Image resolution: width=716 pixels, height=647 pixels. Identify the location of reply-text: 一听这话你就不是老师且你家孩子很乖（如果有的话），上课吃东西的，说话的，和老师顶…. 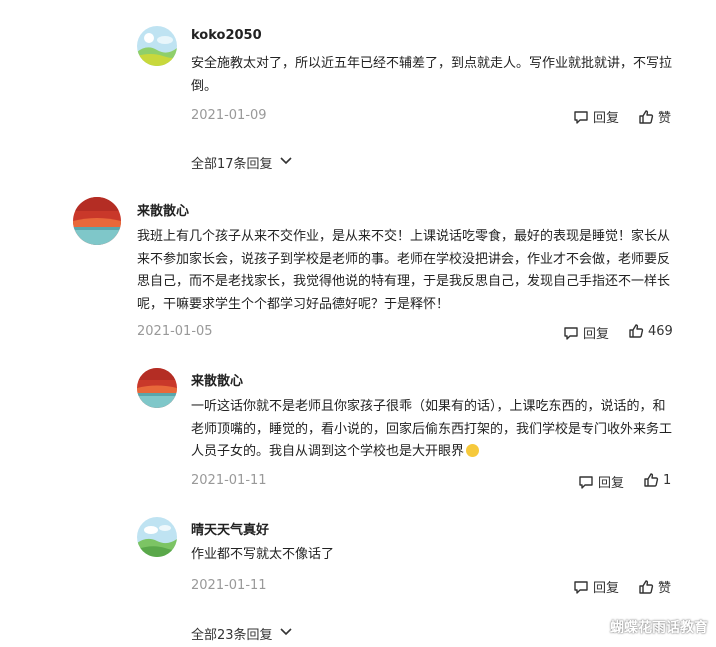
(432, 429).